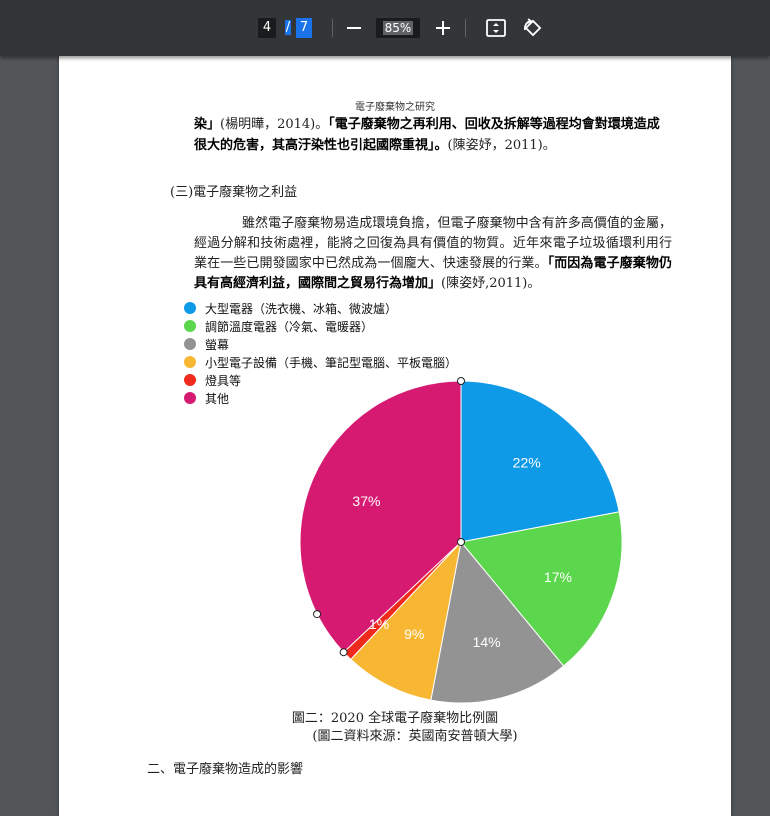 The image size is (770, 816). What do you see at coordinates (527, 463) in the screenshot?
I see `slice-value-label: 22%` at bounding box center [527, 463].